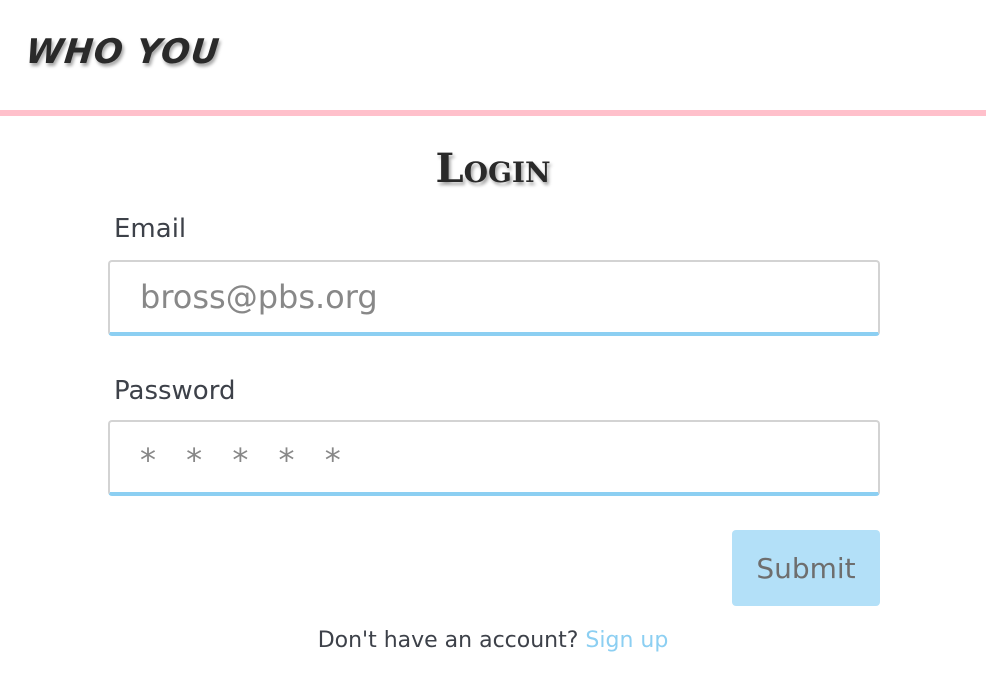 This screenshot has height=690, width=986. I want to click on header-divider, so click(493, 113).